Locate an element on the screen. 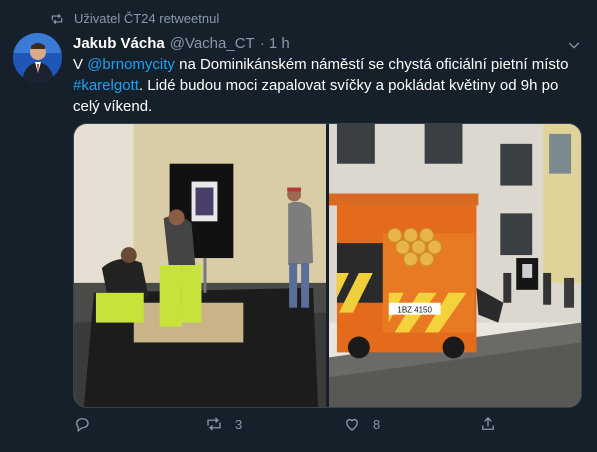 The image size is (597, 452). like-button: 8 is located at coordinates (361, 424).